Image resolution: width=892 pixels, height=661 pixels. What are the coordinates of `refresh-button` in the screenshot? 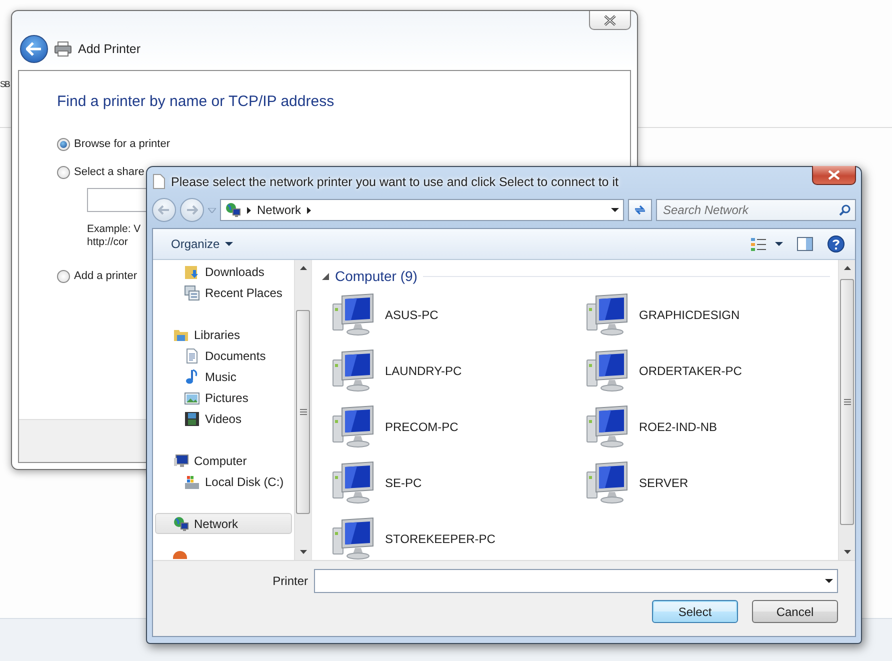 It's located at (640, 210).